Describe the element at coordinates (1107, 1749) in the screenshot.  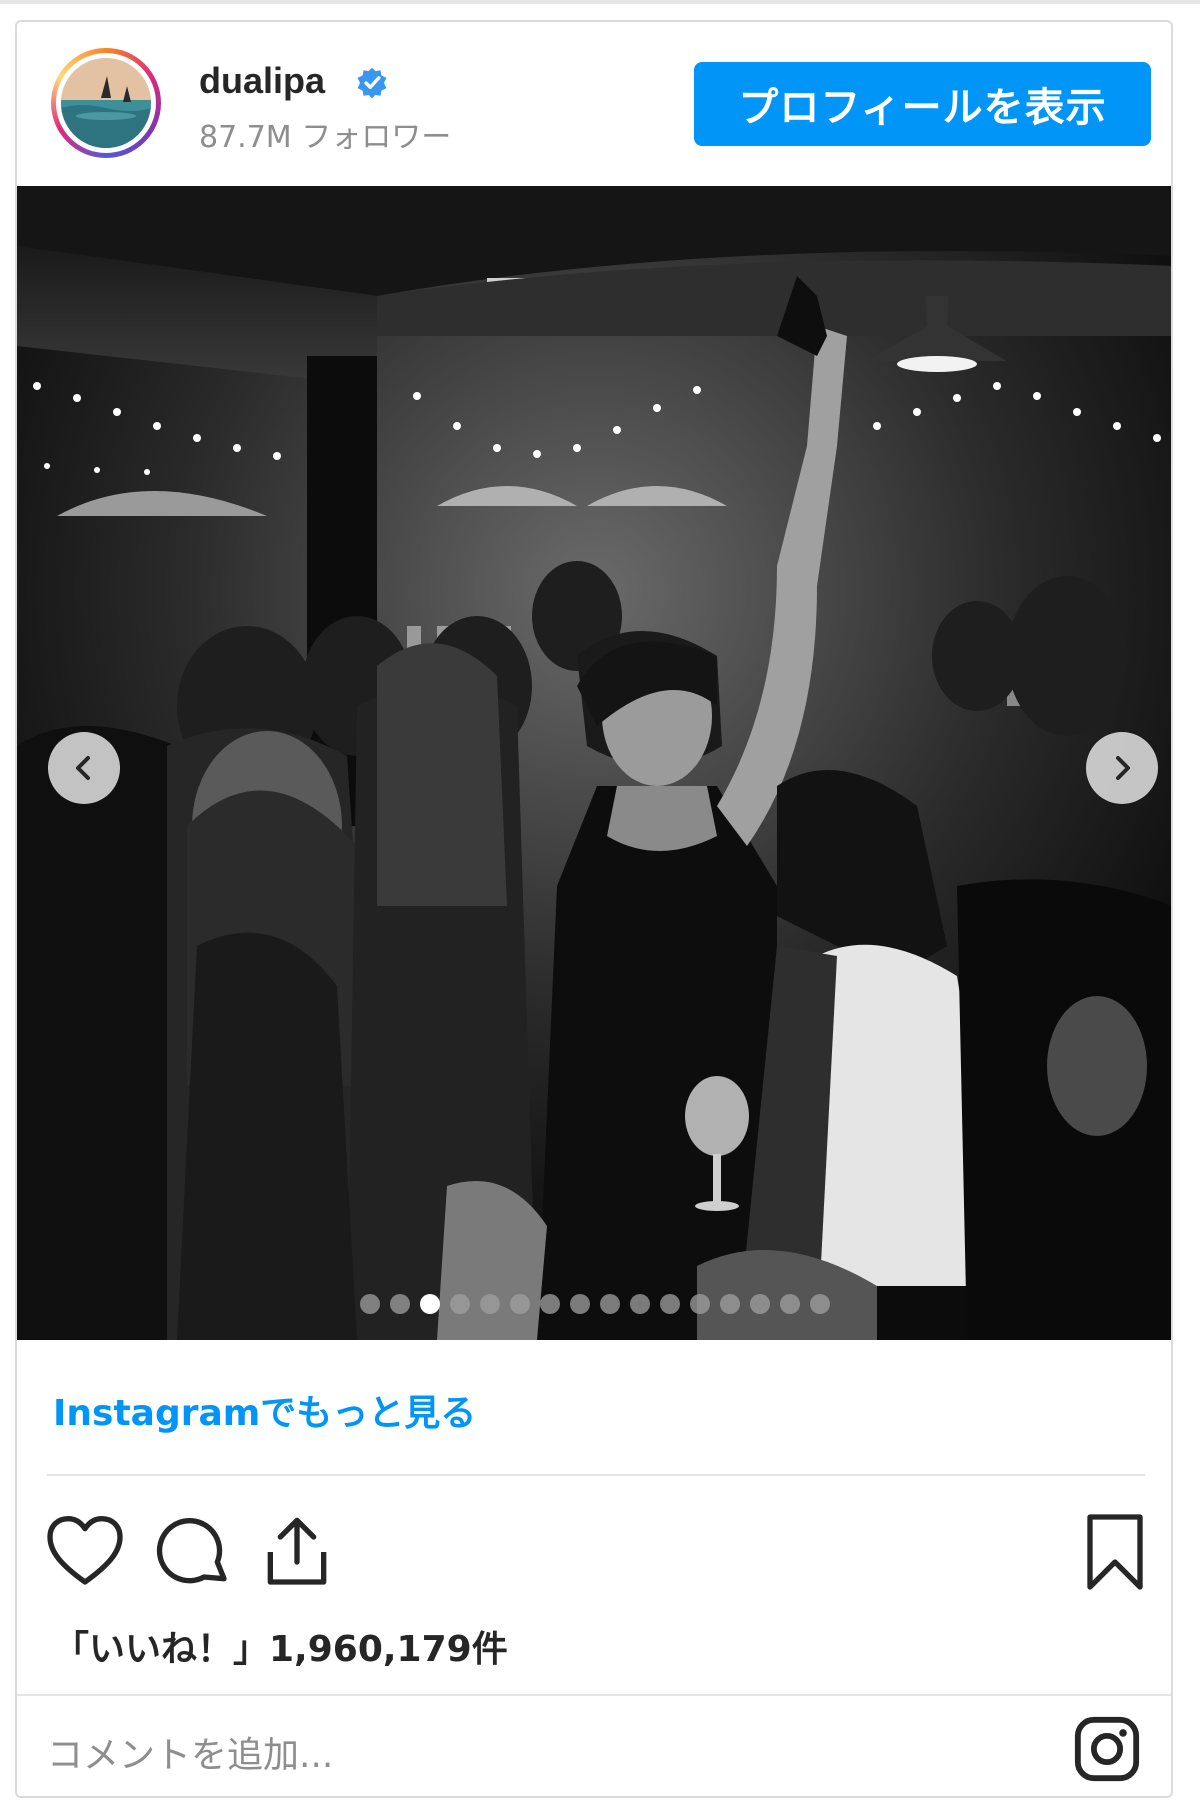
I see `instagram-icon` at that location.